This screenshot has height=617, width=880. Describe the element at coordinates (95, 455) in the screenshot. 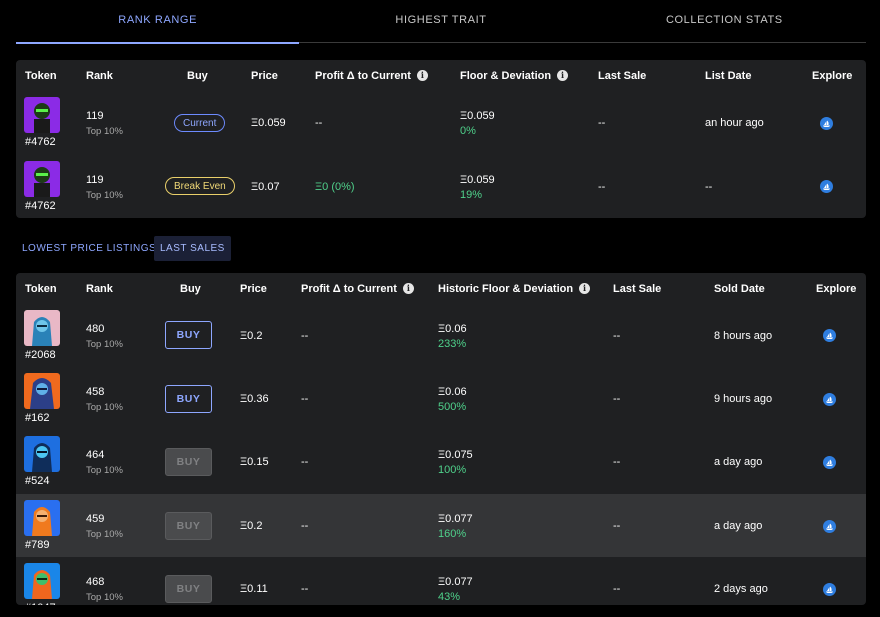

I see `rank-value: 464` at that location.